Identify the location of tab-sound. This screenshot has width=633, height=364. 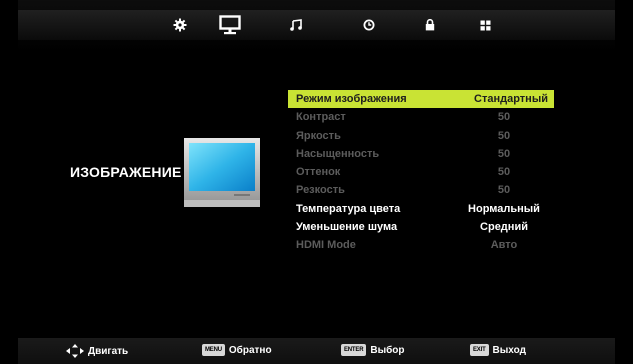
(296, 25).